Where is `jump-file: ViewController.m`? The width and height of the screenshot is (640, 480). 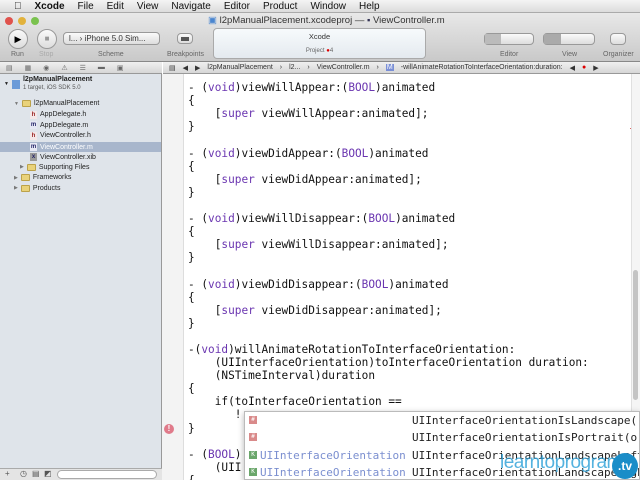
jump-file: ViewController.m is located at coordinates (343, 67).